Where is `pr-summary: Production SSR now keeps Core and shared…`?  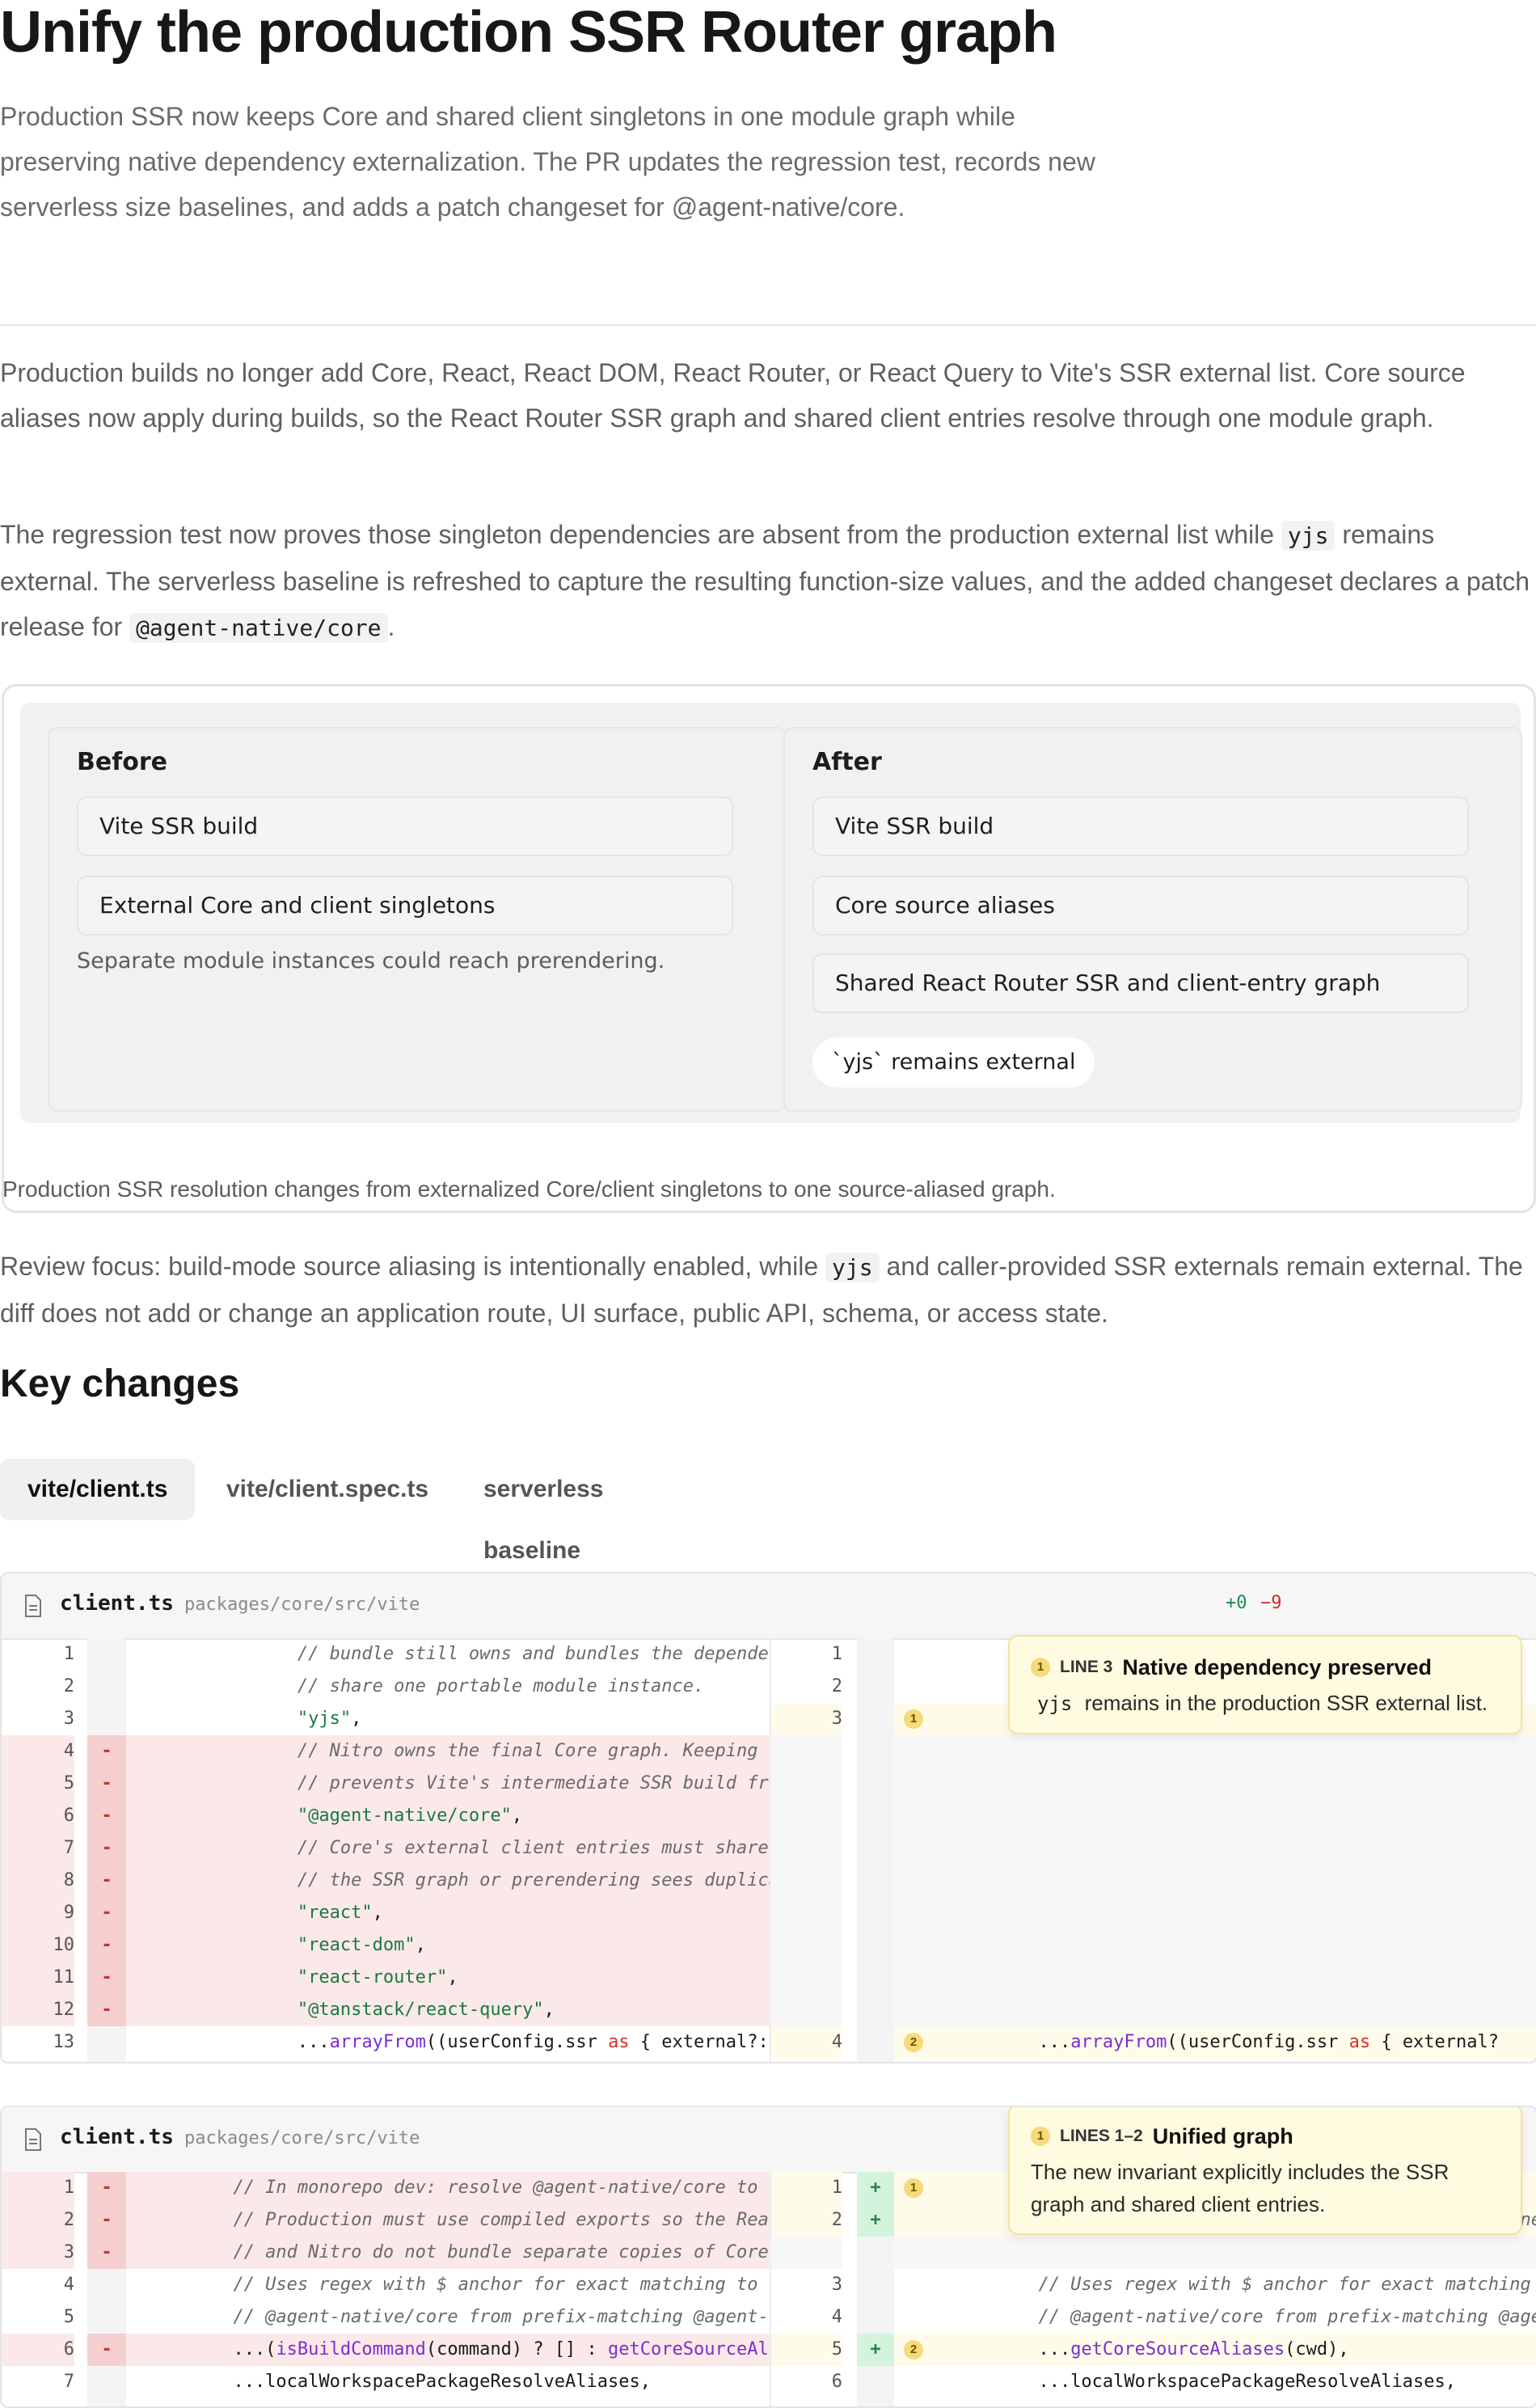
pr-summary: Production SSR now keeps Core and shared… is located at coordinates (547, 162).